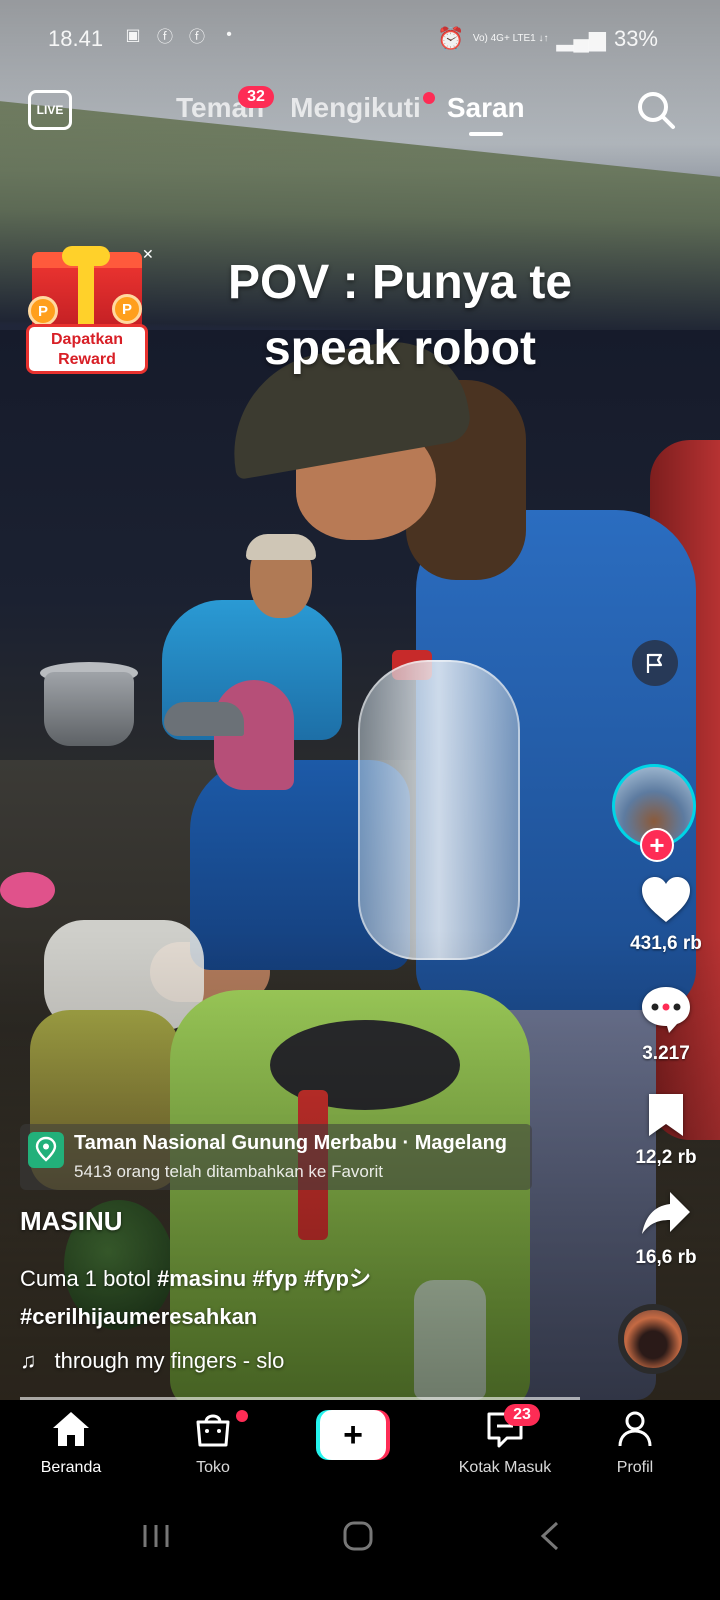 The width and height of the screenshot is (720, 1600). I want to click on close-icon: ✕, so click(148, 254).